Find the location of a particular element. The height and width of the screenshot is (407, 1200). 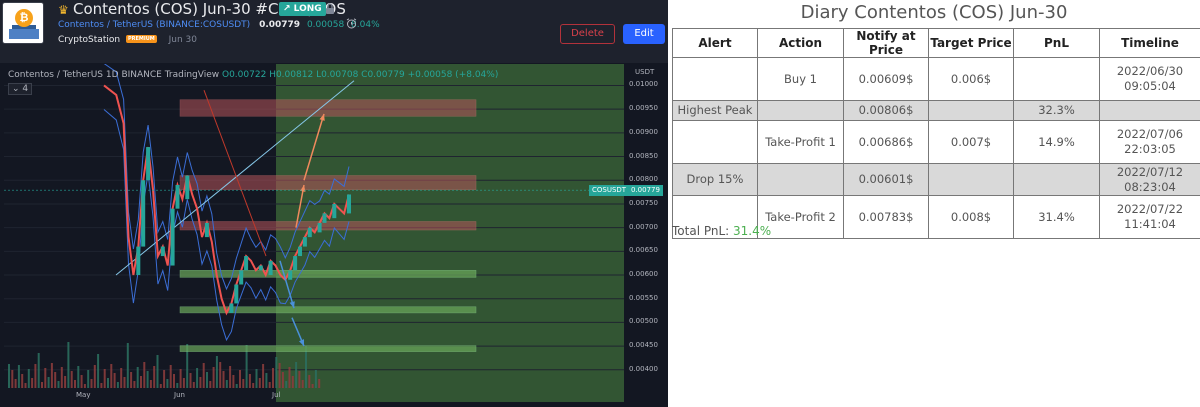

current-price-label: 0.00779 is located at coordinates (645, 191).